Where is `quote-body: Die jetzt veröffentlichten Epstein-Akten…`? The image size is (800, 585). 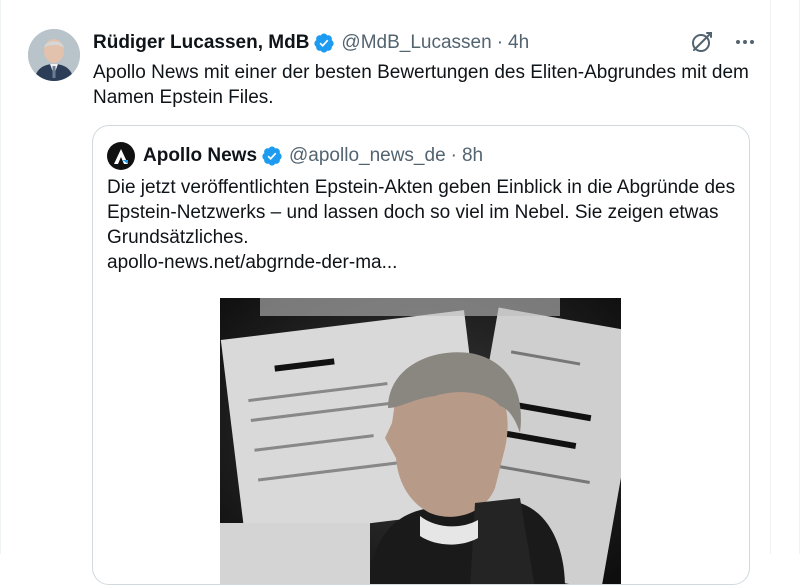
quote-body: Die jetzt veröffentlichten Epstein-Akten… is located at coordinates (421, 212).